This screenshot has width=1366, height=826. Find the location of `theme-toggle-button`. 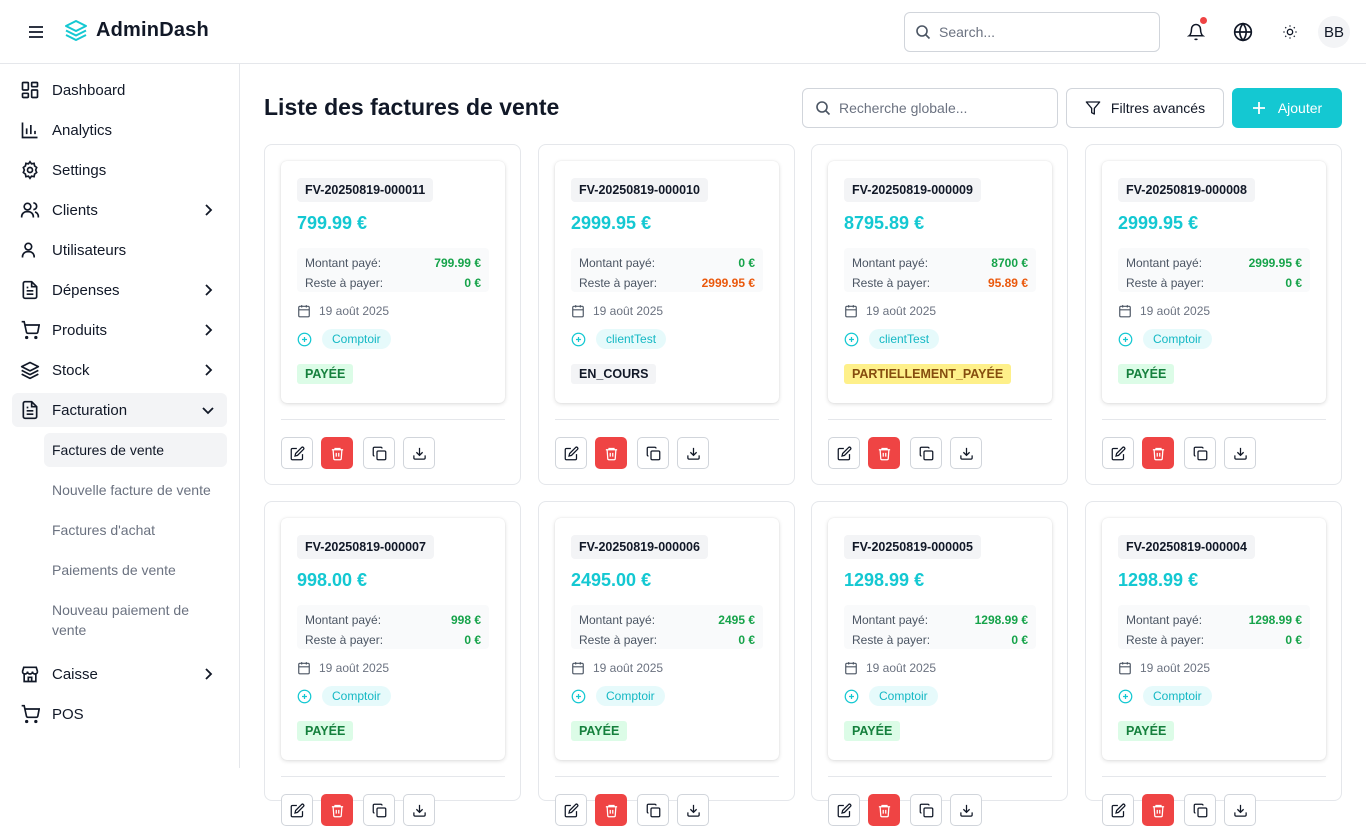

theme-toggle-button is located at coordinates (1290, 32).